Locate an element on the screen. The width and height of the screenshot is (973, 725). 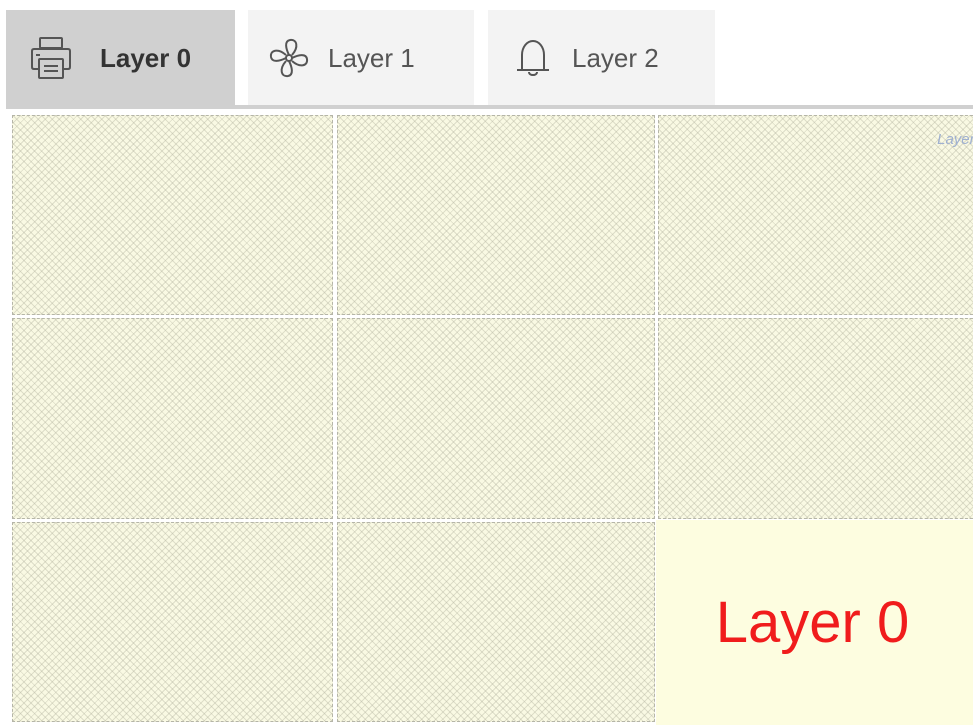
tab-layer-2: Layer 2 is located at coordinates (601, 58).